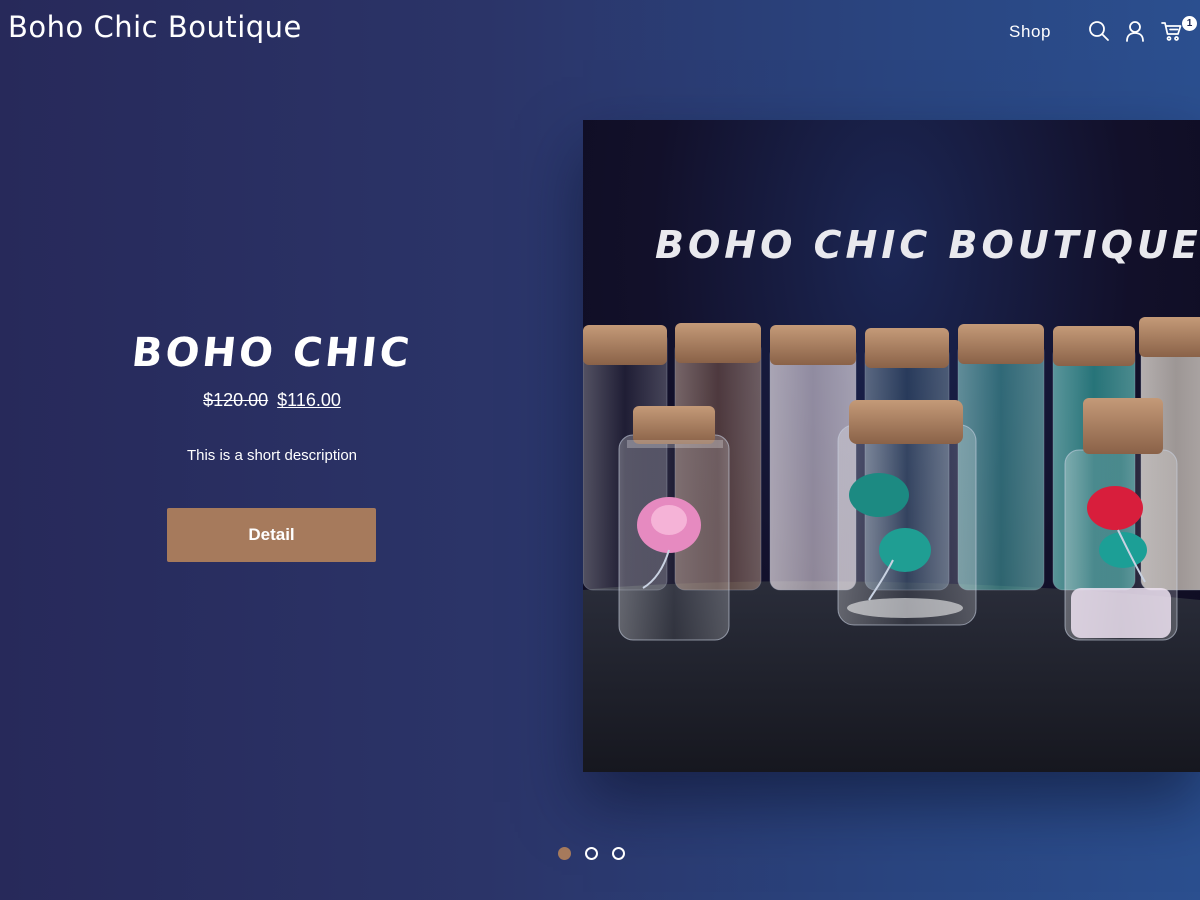 The width and height of the screenshot is (1200, 900). I want to click on nav-link-shop: Shop, so click(1030, 32).